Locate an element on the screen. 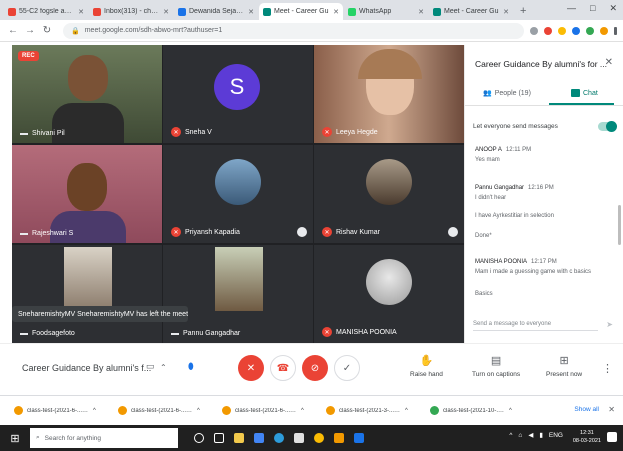 The image size is (623, 451). file-explorer-icon is located at coordinates (239, 438).